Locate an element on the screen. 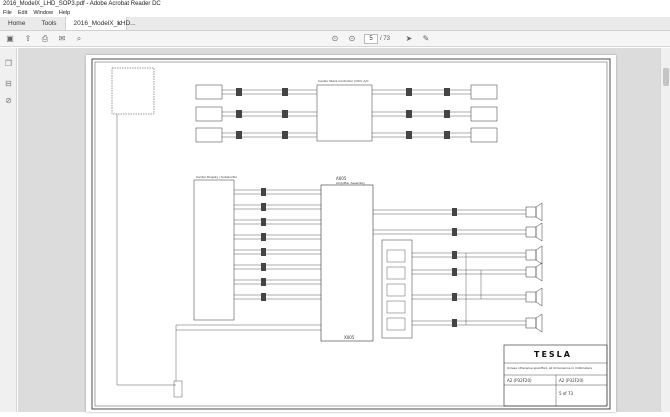 This screenshot has width=670, height=417. menu-bar: File Edit Window Help is located at coordinates (335, 13).